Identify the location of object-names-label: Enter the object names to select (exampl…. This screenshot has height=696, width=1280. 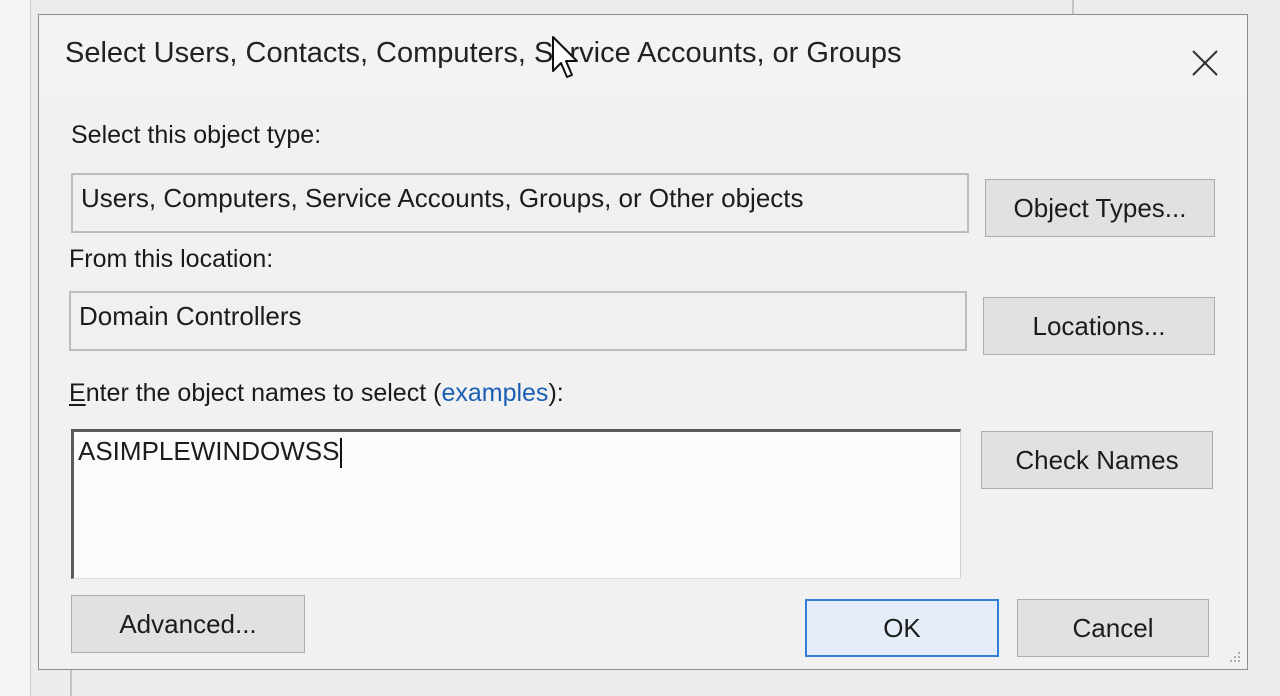
(316, 393).